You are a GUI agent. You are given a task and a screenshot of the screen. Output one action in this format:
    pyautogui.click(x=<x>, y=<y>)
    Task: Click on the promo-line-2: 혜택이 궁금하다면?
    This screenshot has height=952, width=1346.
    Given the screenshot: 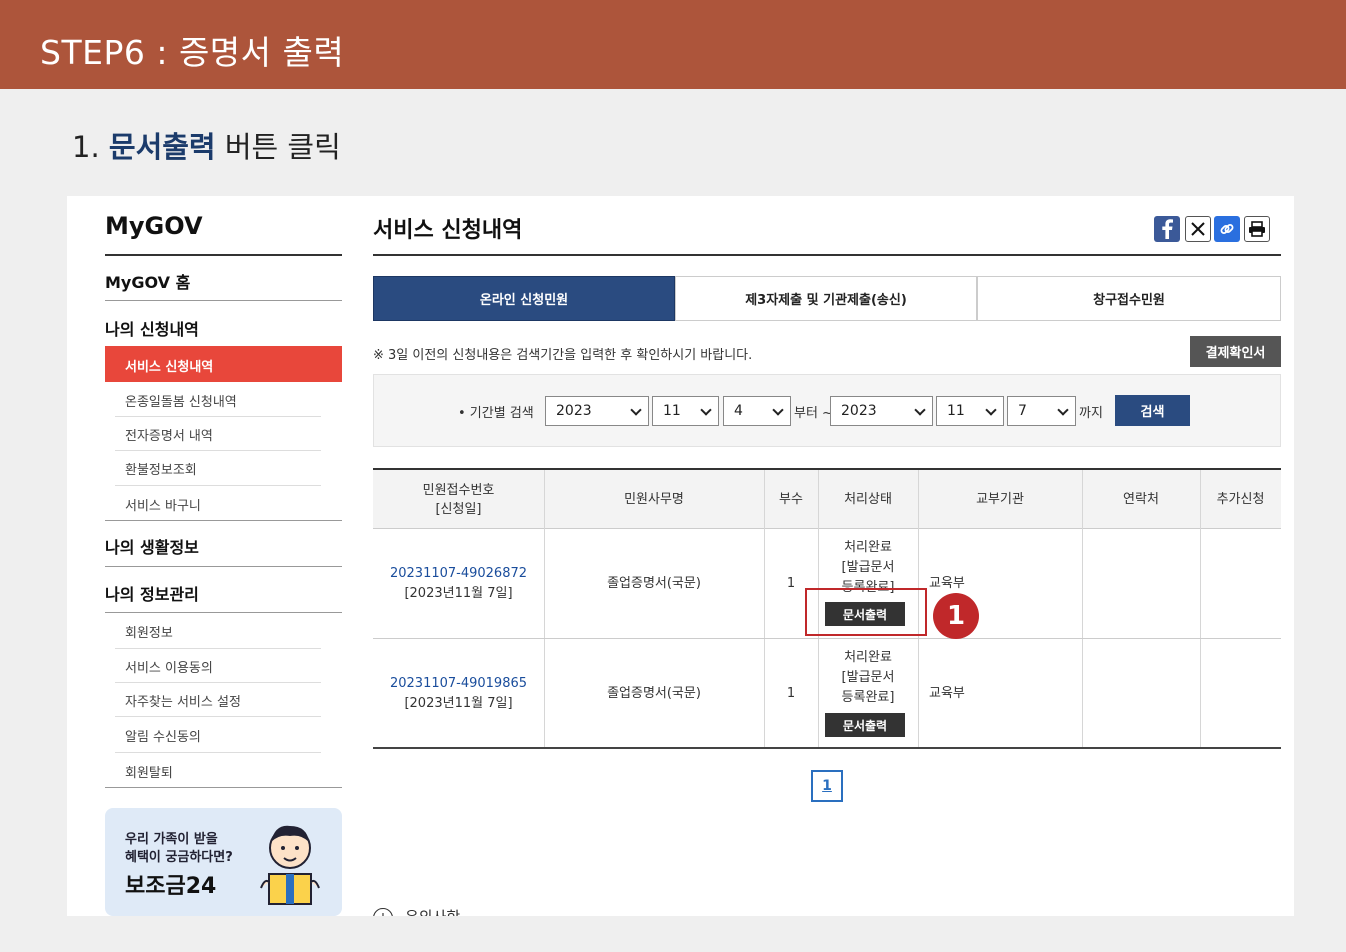 What is the action you would take?
    pyautogui.click(x=179, y=857)
    